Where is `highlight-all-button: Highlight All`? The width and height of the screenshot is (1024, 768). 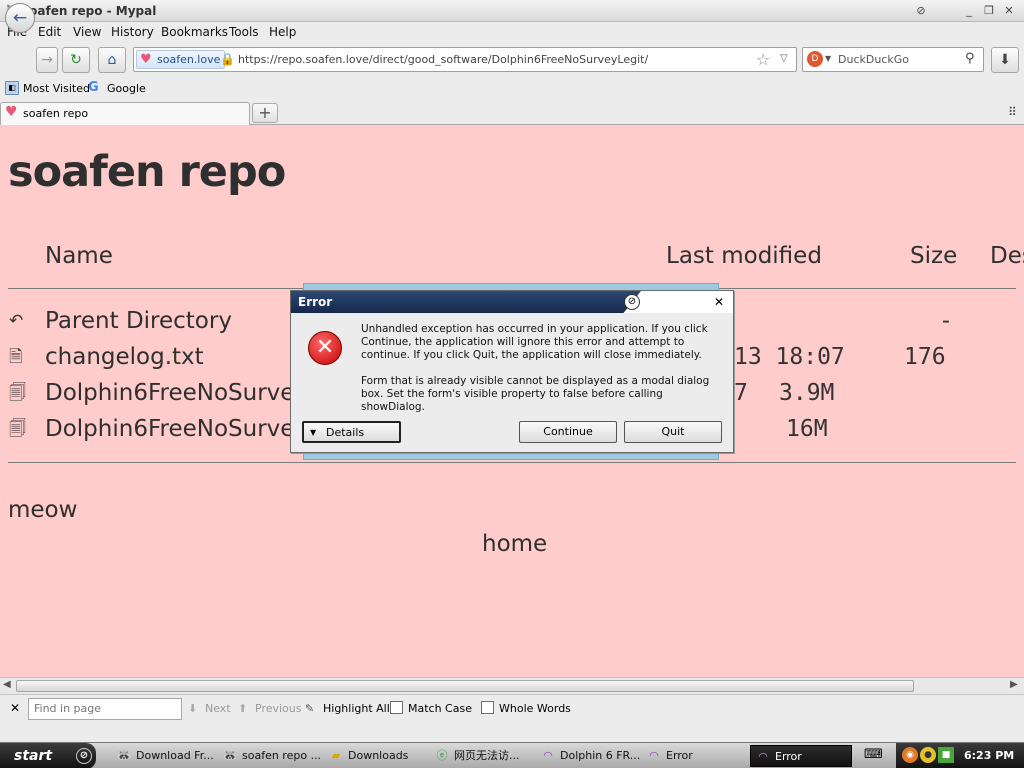
highlight-all-button: Highlight All is located at coordinates (356, 709).